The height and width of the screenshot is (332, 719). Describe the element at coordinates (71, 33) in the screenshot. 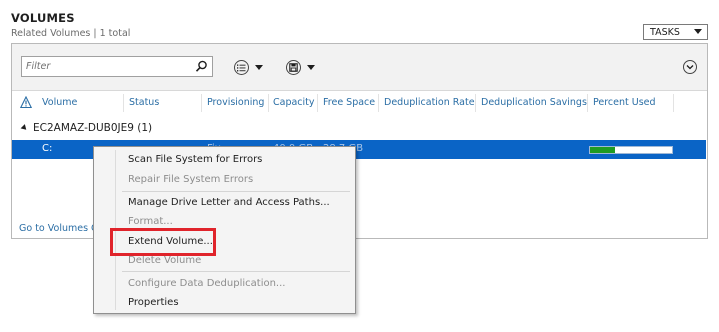

I see `section-subtitle: Related Volumes | 1 total` at that location.